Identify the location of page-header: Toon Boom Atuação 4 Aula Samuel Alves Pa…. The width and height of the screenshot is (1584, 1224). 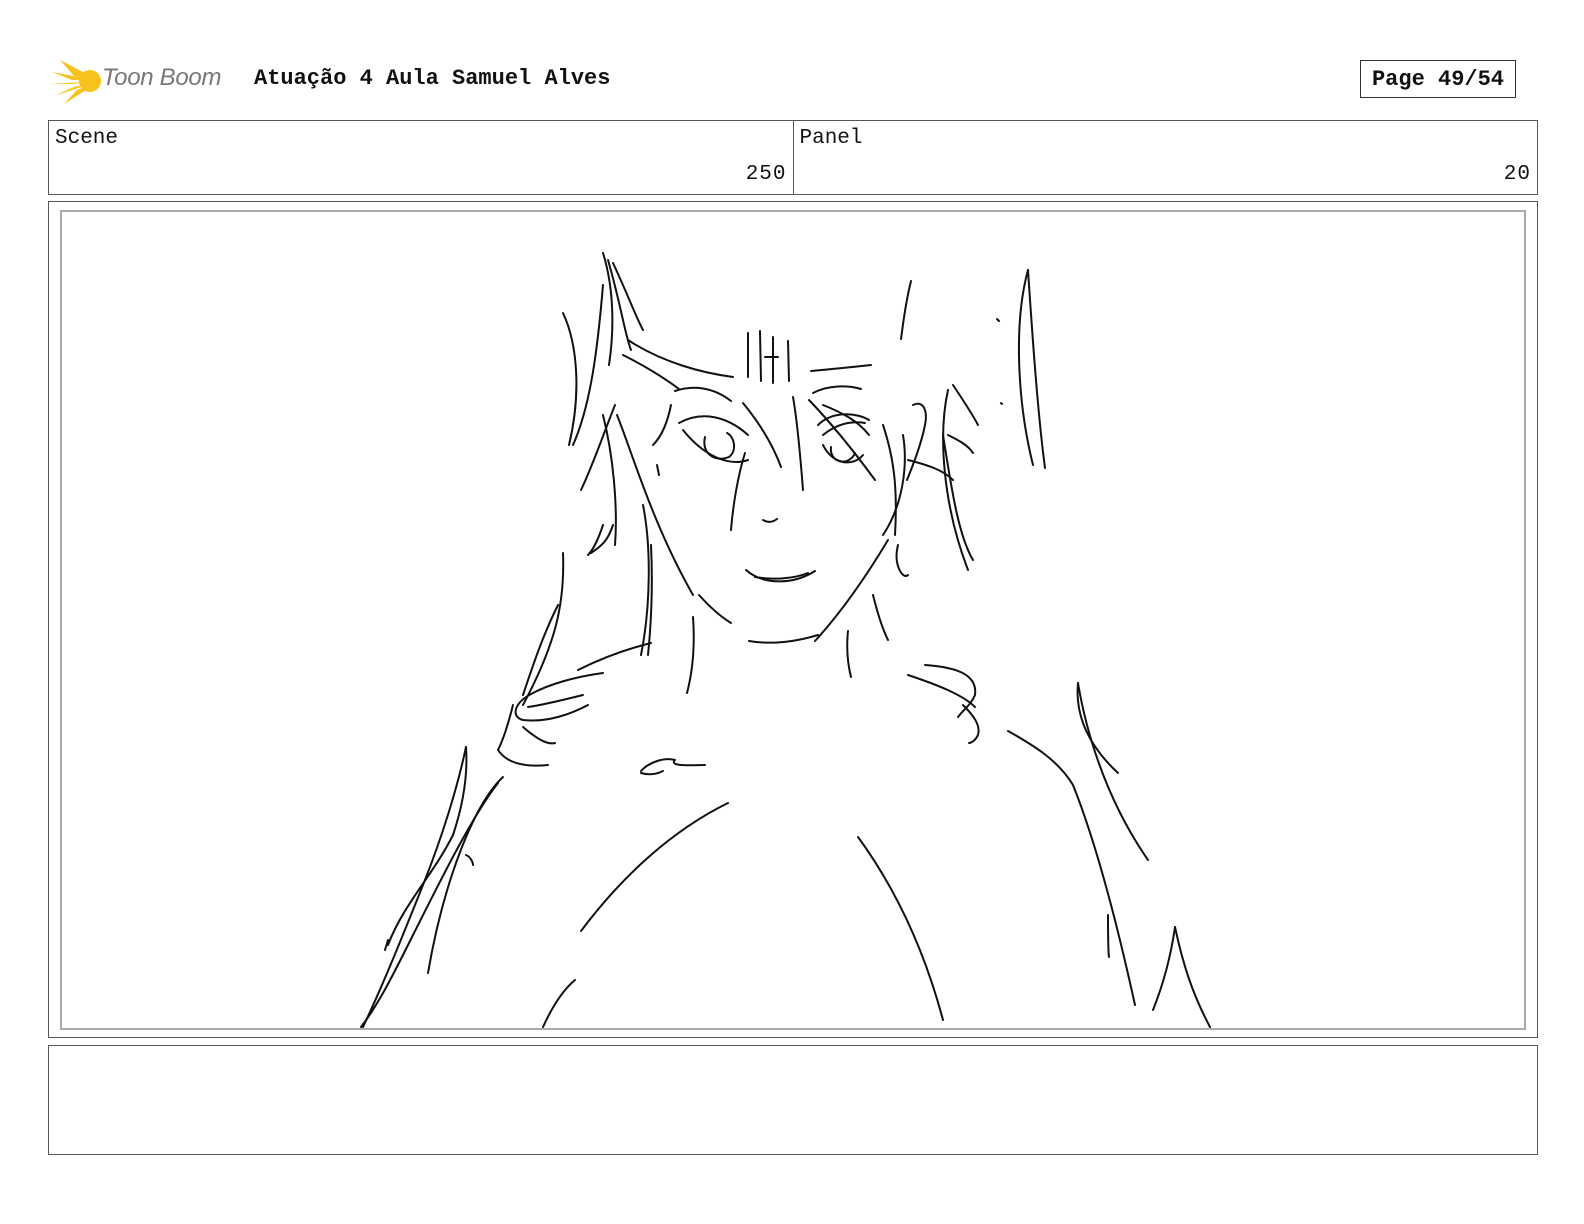
(795, 80).